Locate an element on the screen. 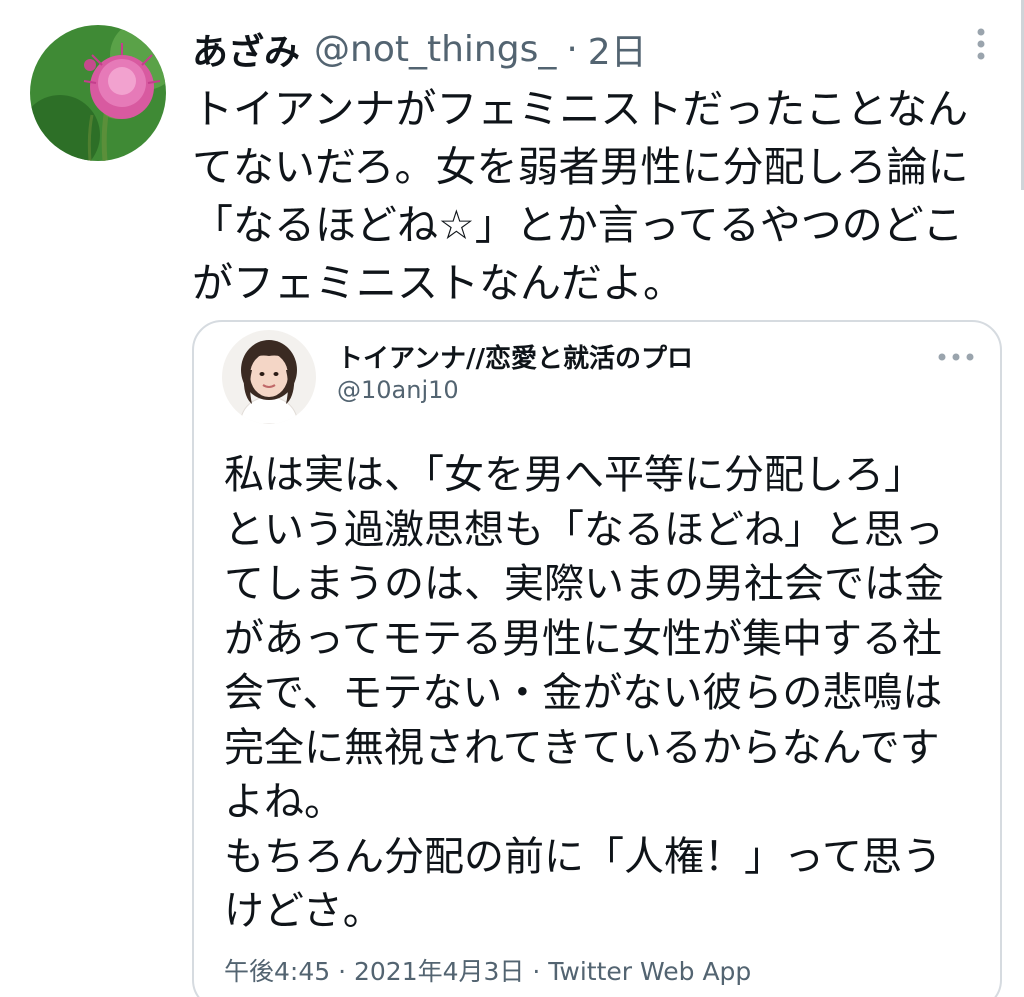 This screenshot has width=1024, height=997. tweet-header: あざみ @not_things_ · 2日 is located at coordinates (419, 49).